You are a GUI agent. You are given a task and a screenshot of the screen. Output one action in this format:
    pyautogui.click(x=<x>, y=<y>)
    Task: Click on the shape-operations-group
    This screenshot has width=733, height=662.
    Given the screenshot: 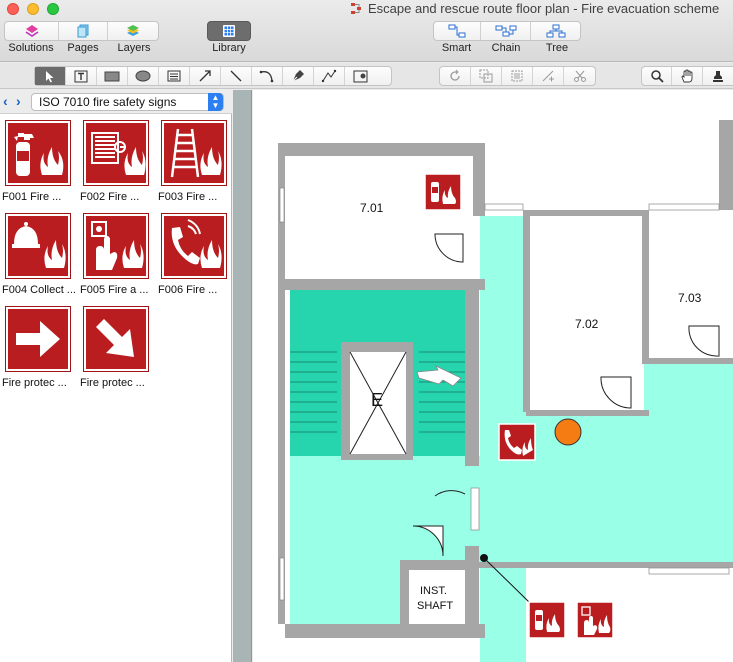 What is the action you would take?
    pyautogui.click(x=517, y=76)
    